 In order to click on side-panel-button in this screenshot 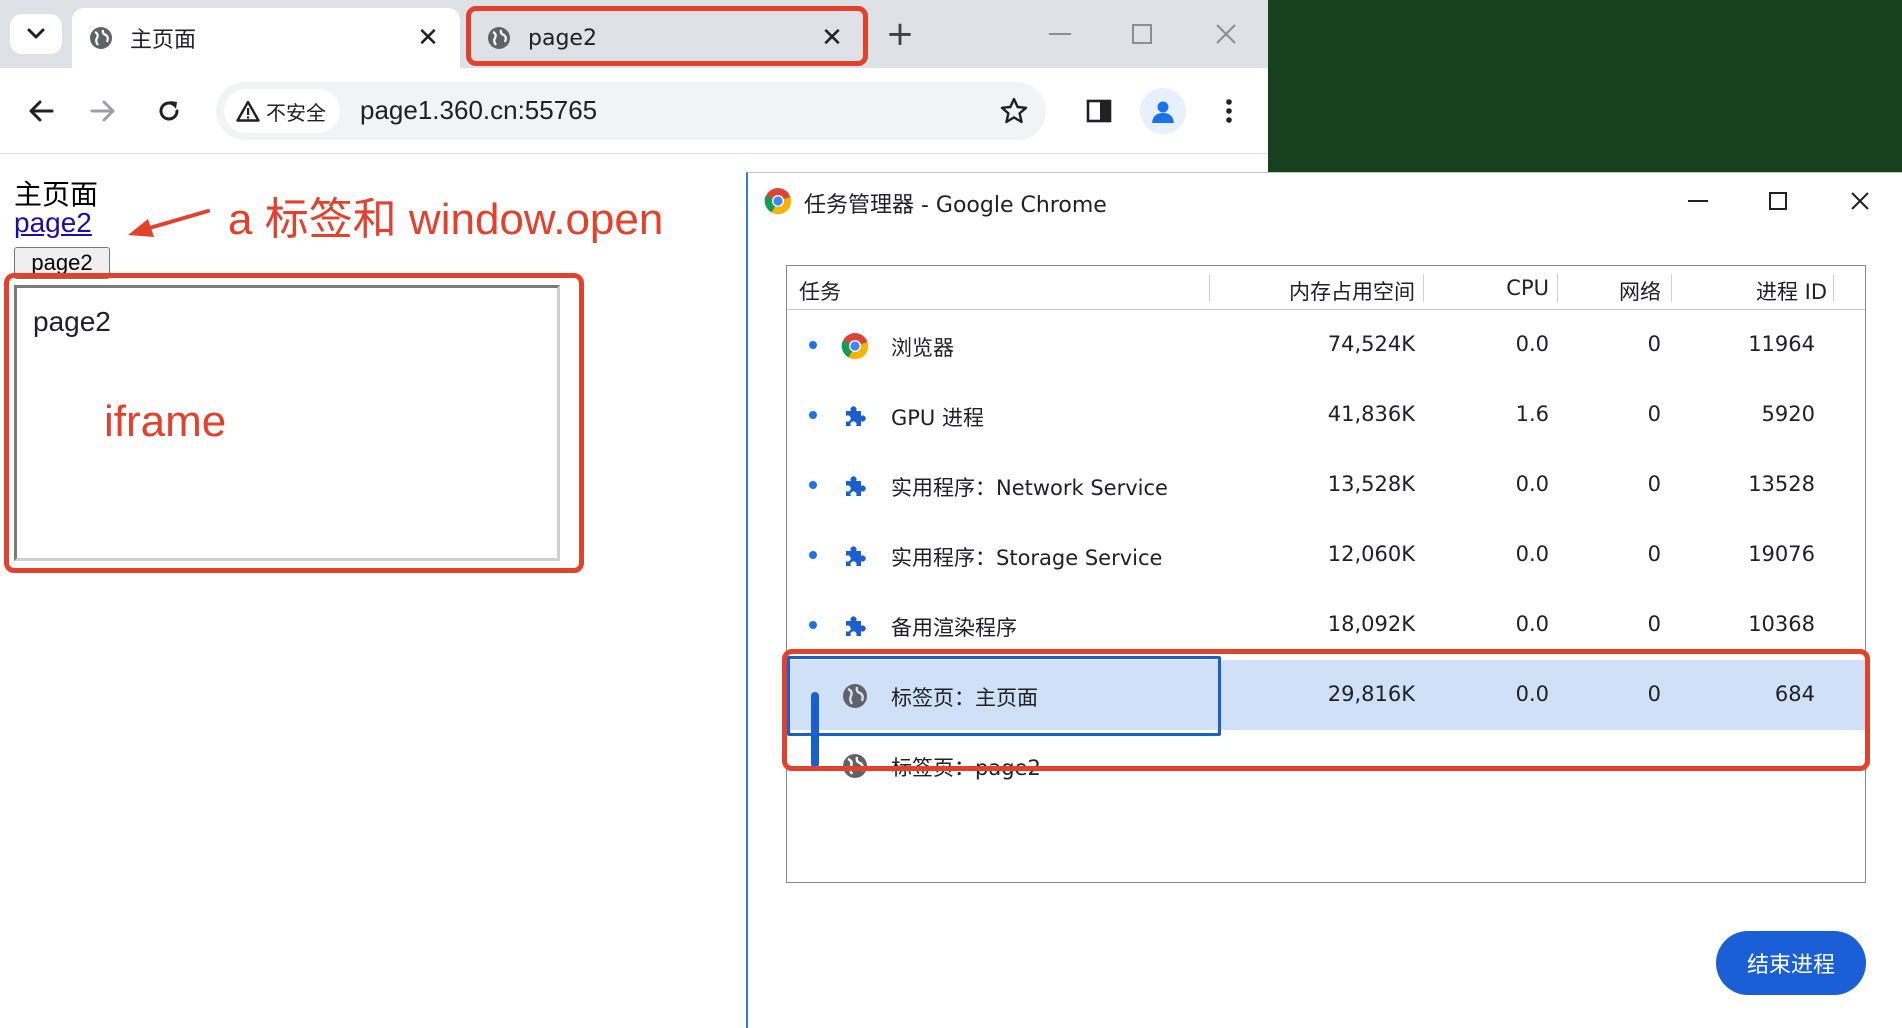, I will do `click(1099, 111)`.